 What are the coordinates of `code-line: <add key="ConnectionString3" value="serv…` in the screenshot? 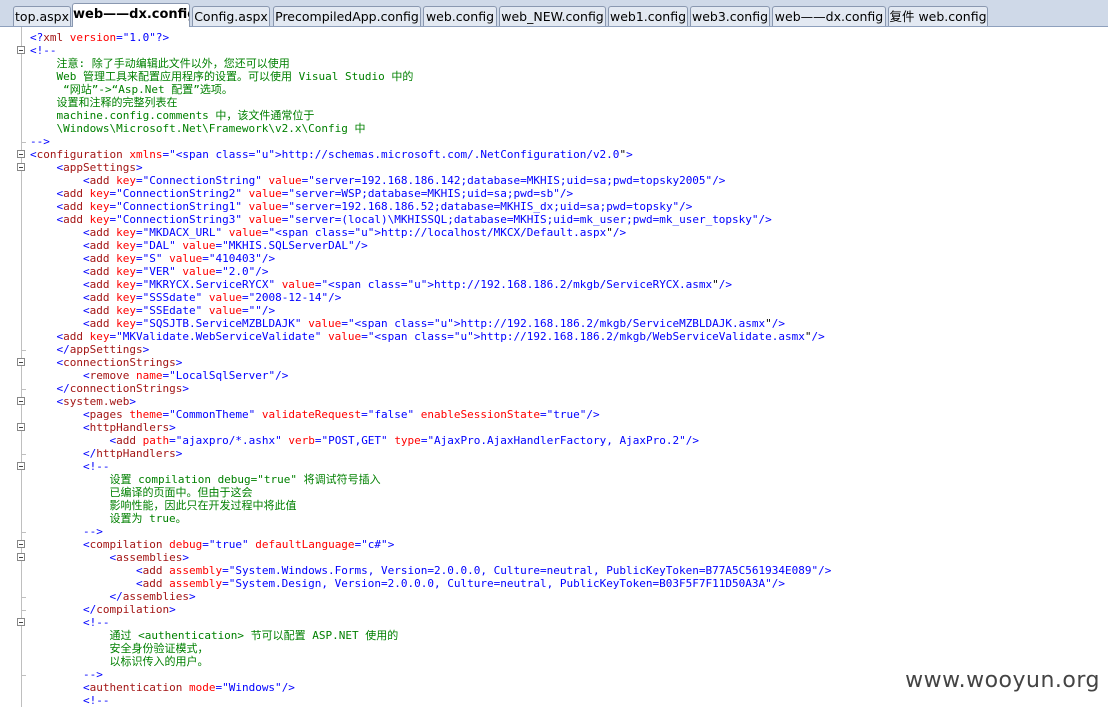 It's located at (414, 219).